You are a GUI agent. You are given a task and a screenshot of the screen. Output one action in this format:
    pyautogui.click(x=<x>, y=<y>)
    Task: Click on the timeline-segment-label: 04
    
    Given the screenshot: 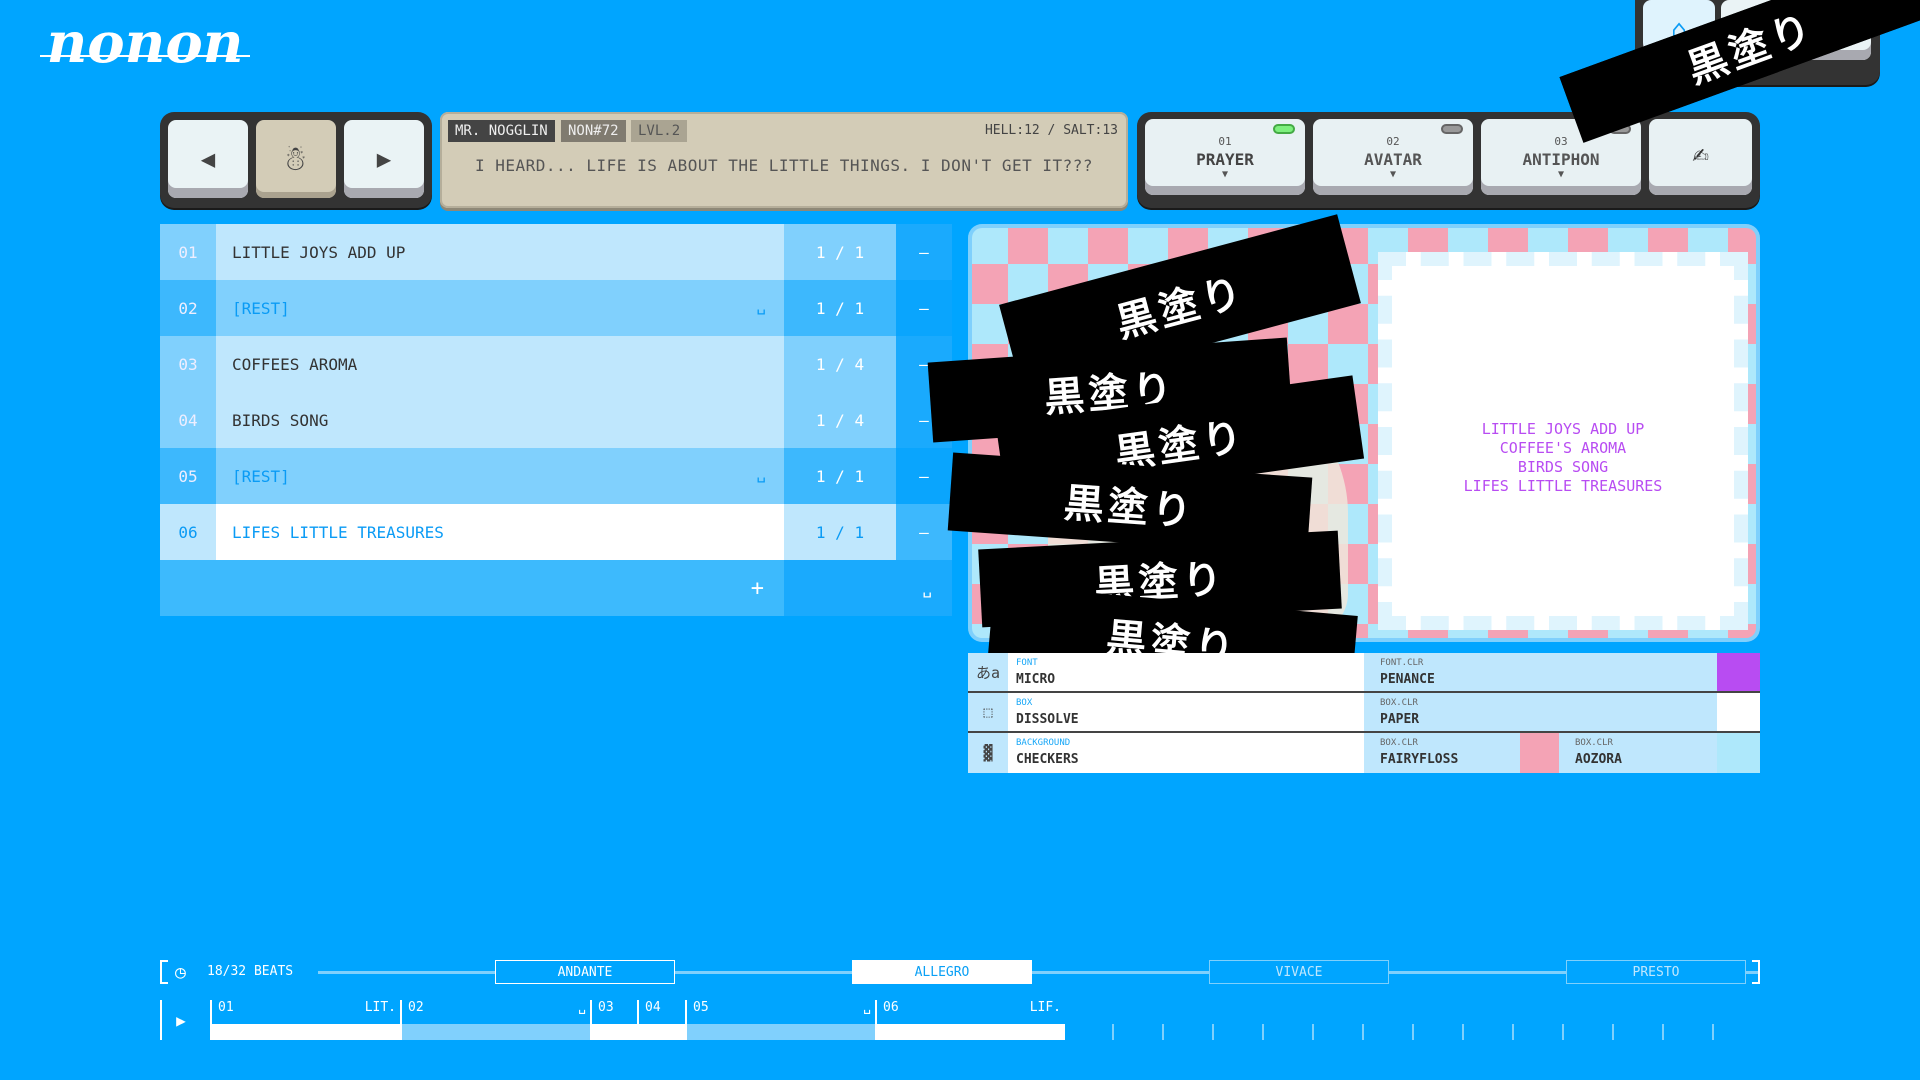 What is the action you would take?
    pyautogui.click(x=661, y=1020)
    